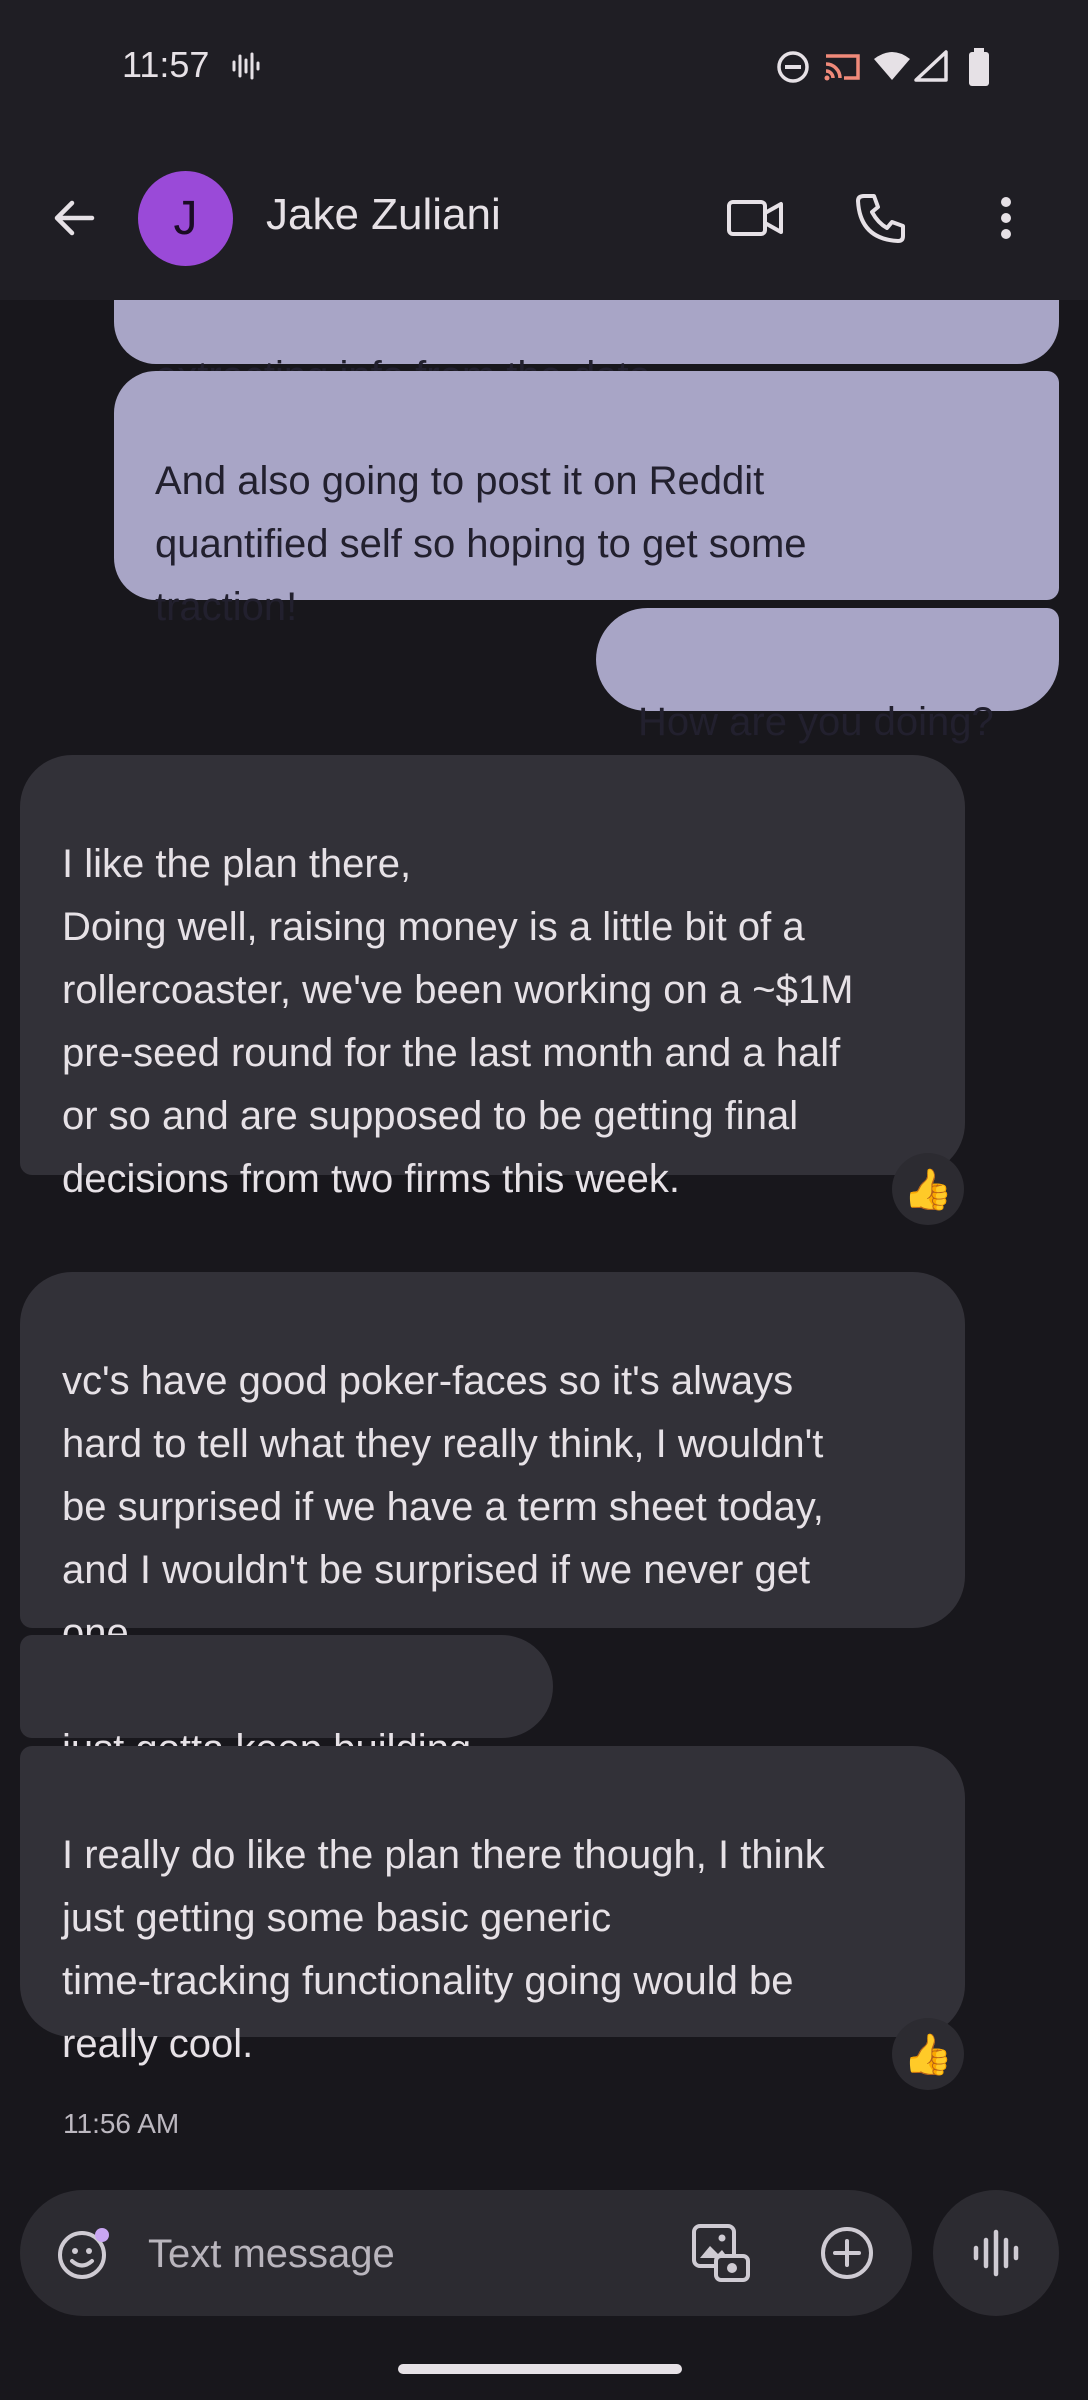 The width and height of the screenshot is (1088, 2400). What do you see at coordinates (74, 218) in the screenshot?
I see `back-arrow-icon` at bounding box center [74, 218].